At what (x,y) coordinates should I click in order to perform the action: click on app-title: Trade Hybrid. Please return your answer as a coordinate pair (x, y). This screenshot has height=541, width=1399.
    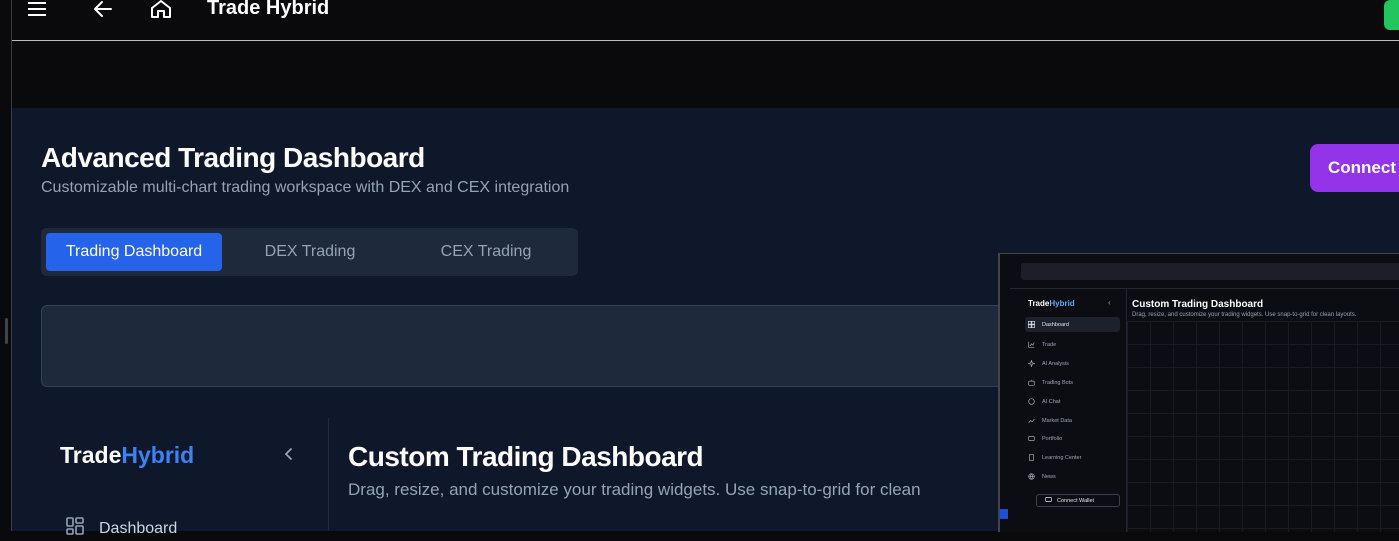
    Looking at the image, I should click on (268, 9).